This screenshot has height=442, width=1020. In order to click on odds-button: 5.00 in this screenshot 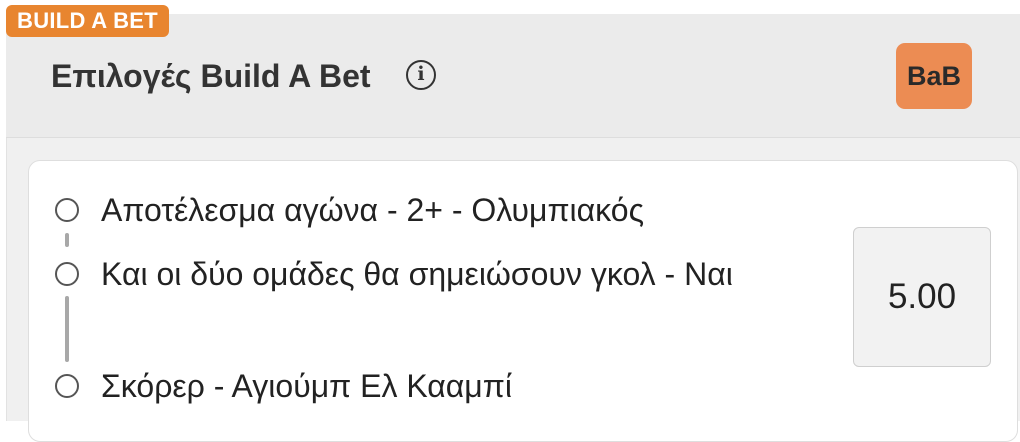, I will do `click(922, 297)`.